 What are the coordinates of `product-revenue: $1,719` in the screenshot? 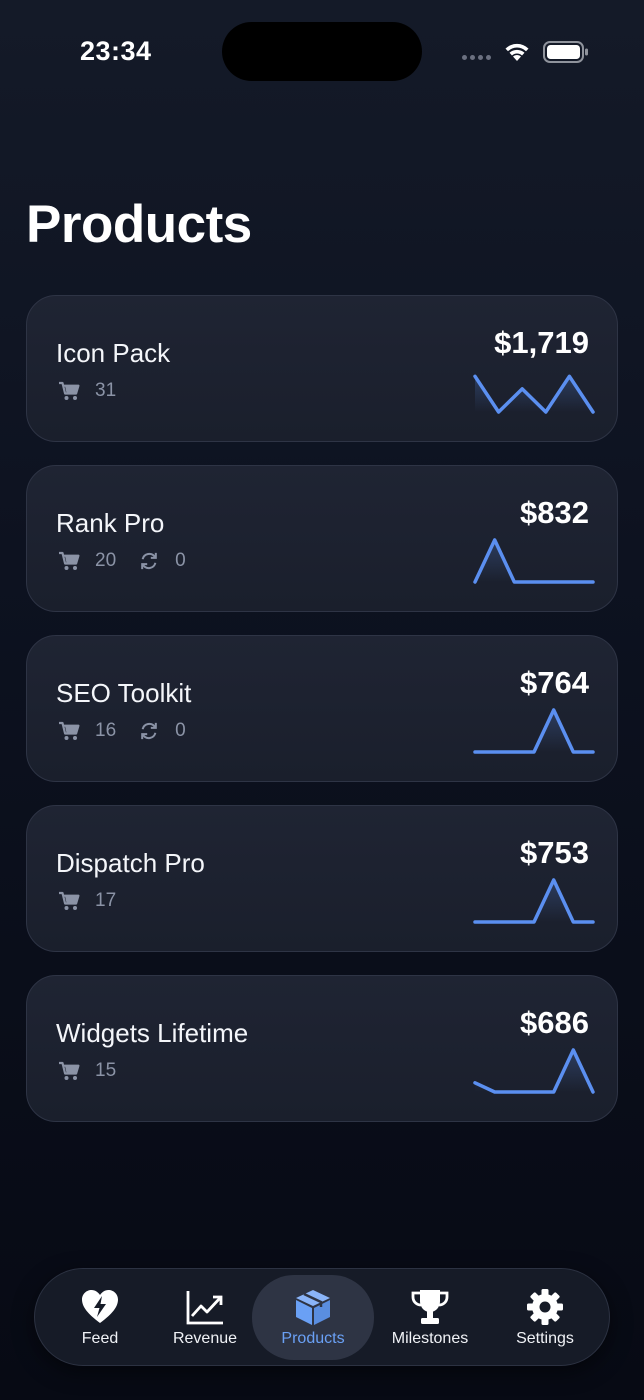 It's located at (541, 342).